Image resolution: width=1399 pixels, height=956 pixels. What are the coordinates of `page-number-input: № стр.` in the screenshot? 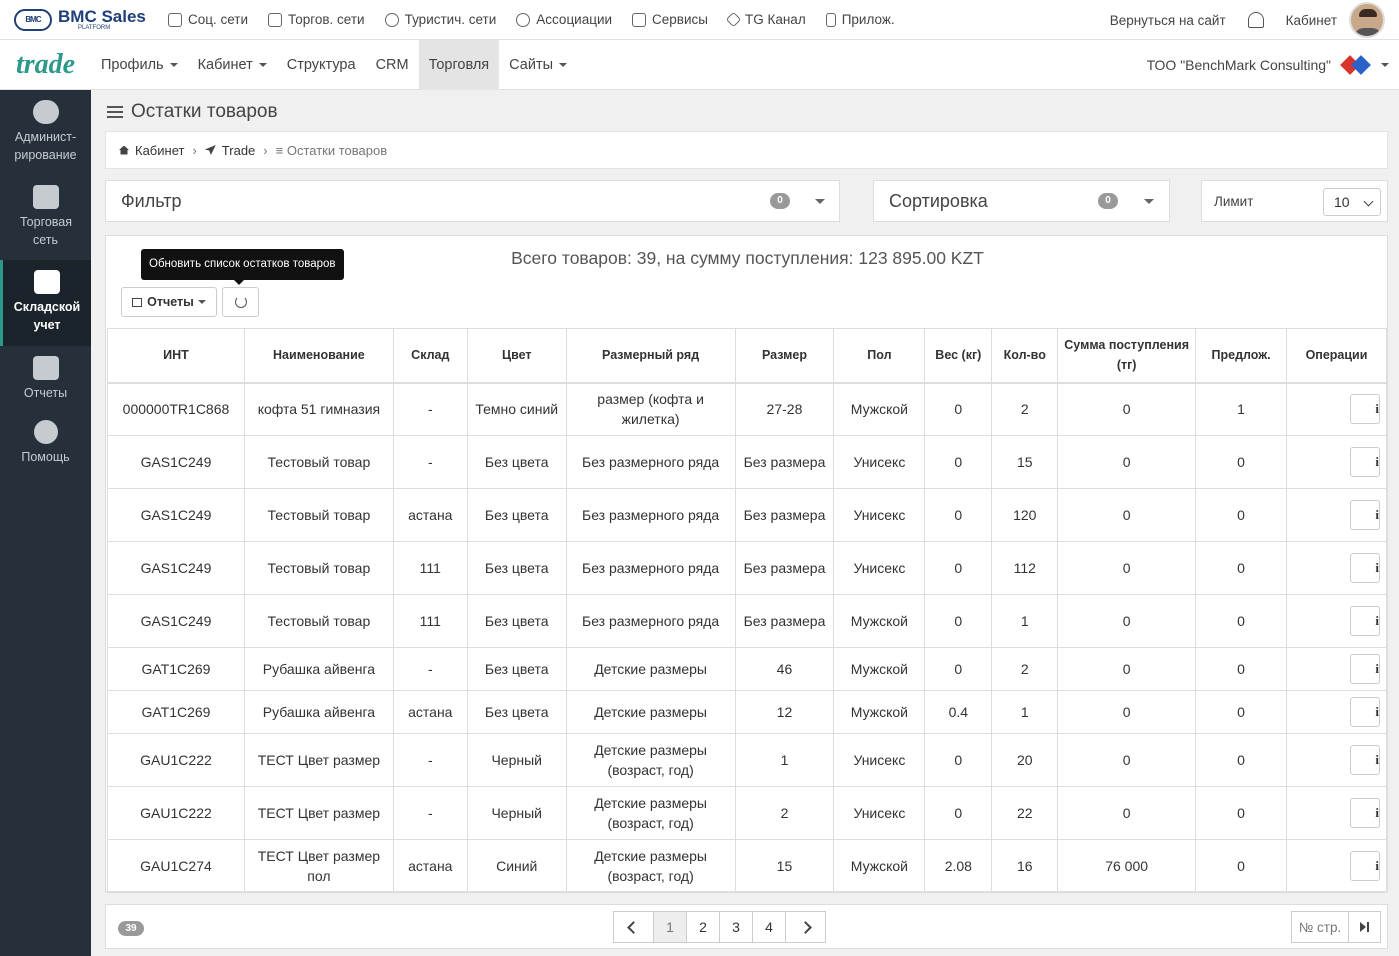 It's located at (1320, 927).